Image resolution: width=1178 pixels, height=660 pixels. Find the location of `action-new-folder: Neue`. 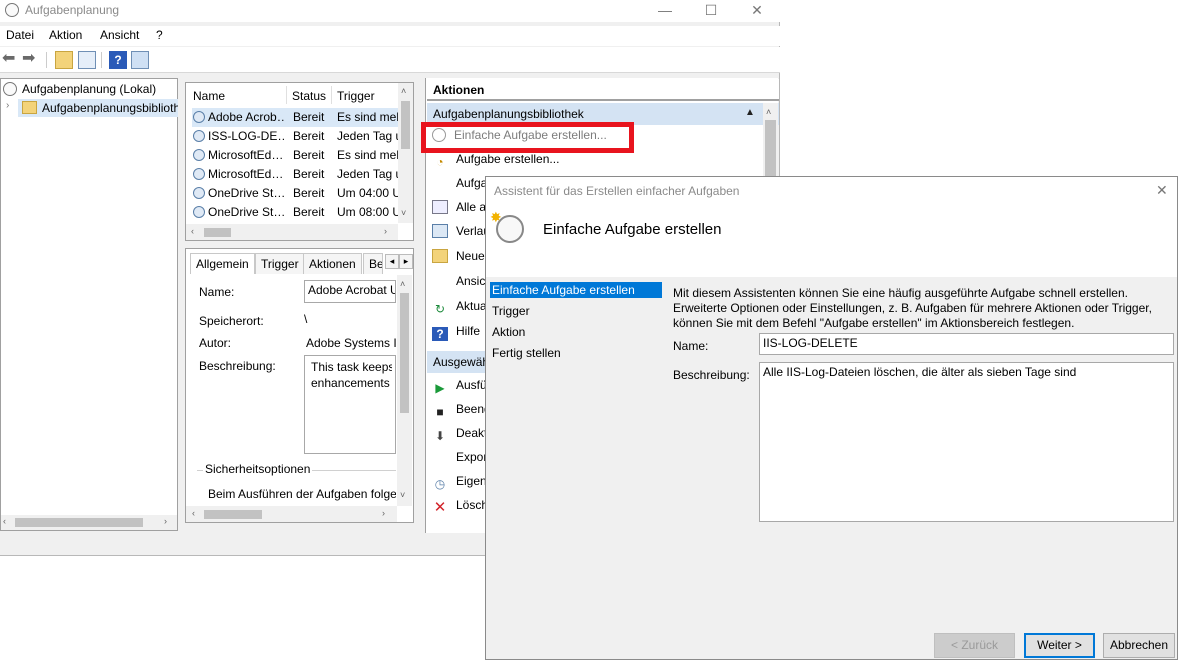

action-new-folder: Neue is located at coordinates (458, 259).